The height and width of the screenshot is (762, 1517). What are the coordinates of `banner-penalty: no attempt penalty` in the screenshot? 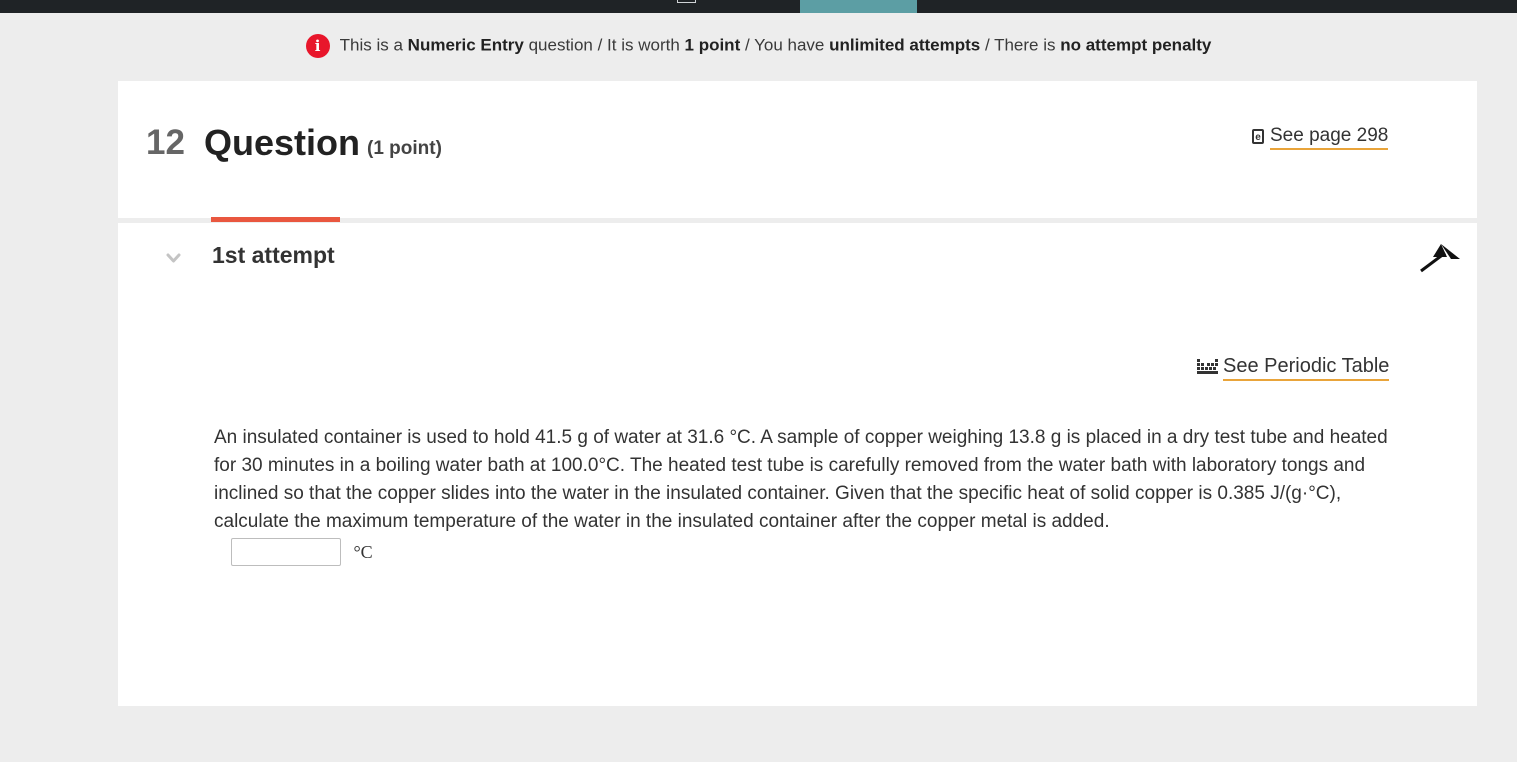 It's located at (1136, 45).